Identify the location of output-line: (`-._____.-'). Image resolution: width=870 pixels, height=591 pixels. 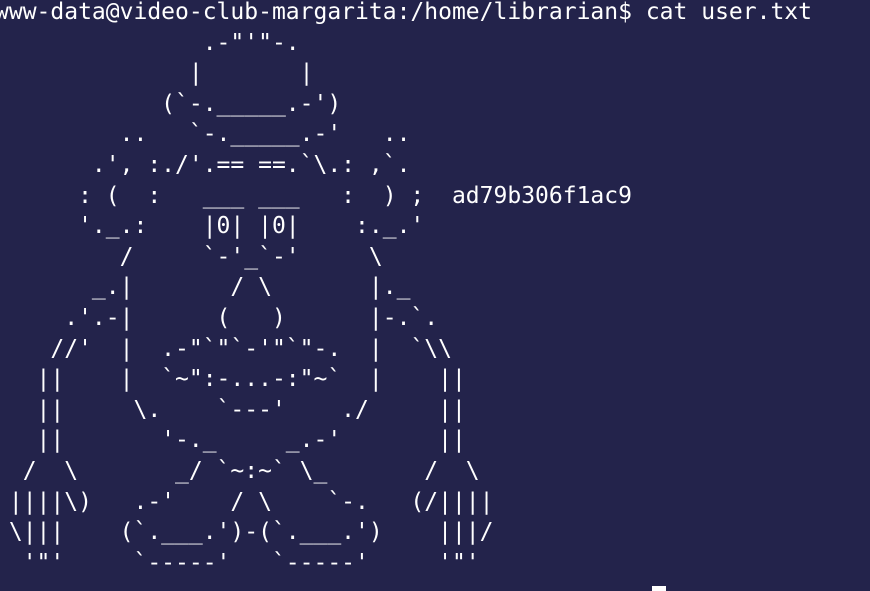
(171, 103).